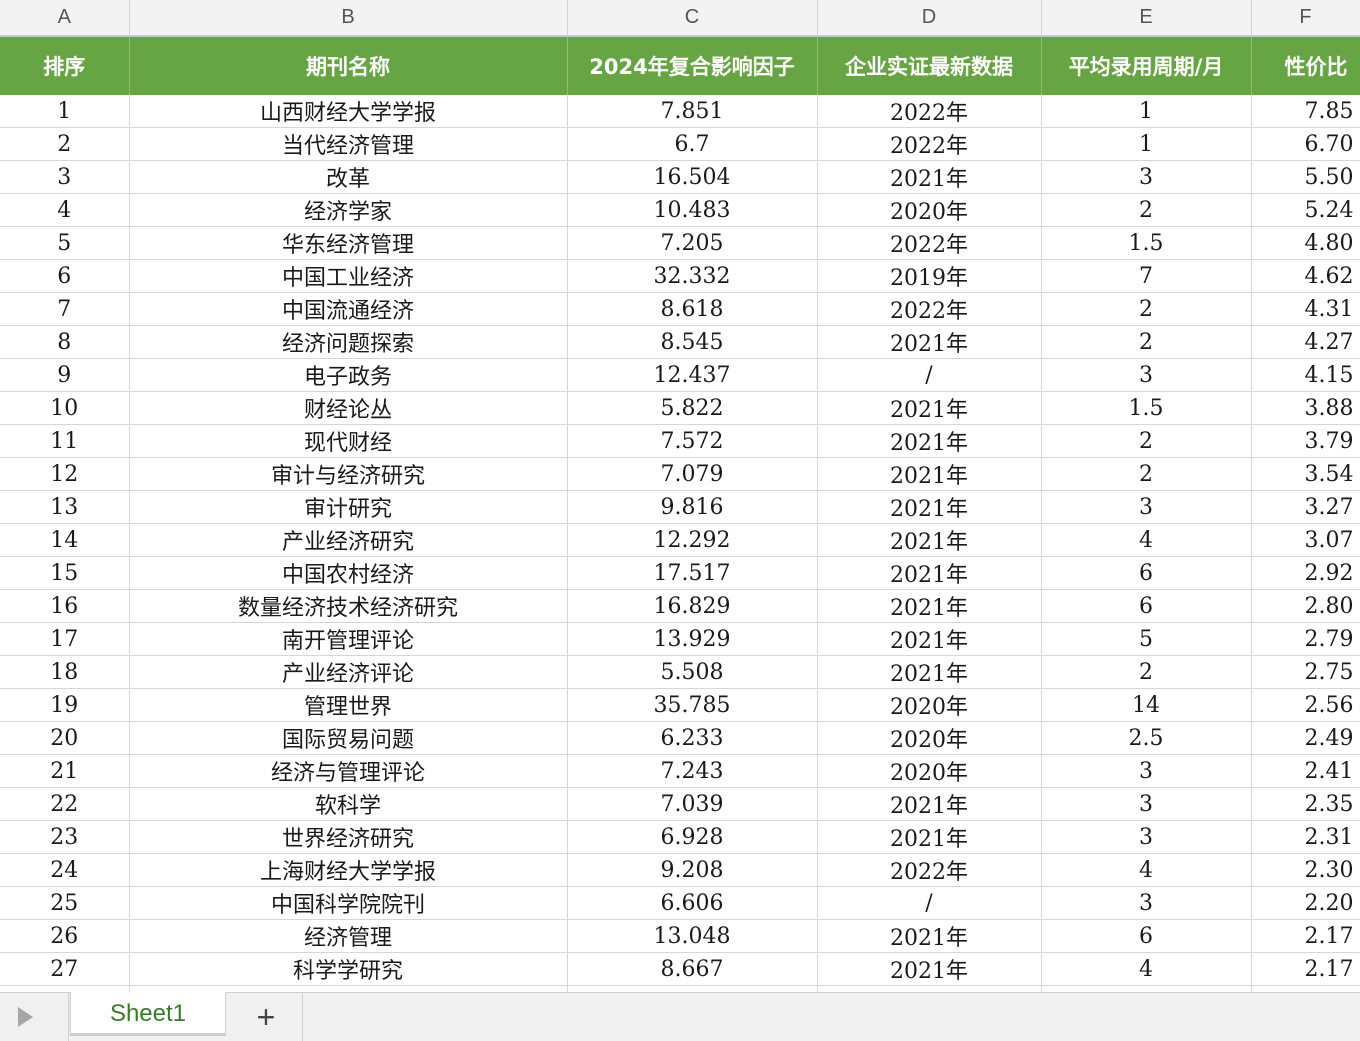 Image resolution: width=1360 pixels, height=1041 pixels. Describe the element at coordinates (348, 936) in the screenshot. I see `table-cell: 经济管理` at that location.